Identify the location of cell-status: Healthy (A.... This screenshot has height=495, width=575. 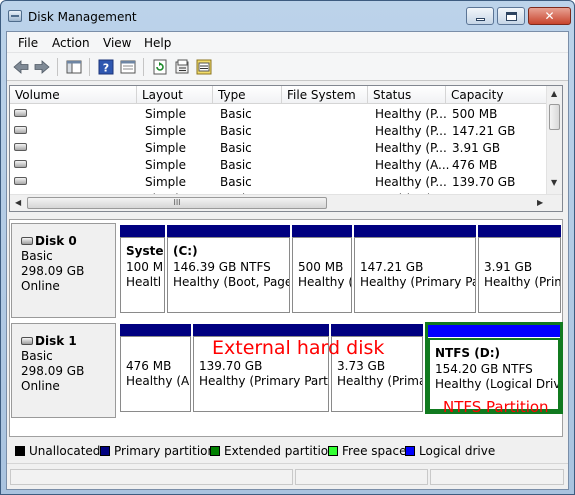
(412, 165).